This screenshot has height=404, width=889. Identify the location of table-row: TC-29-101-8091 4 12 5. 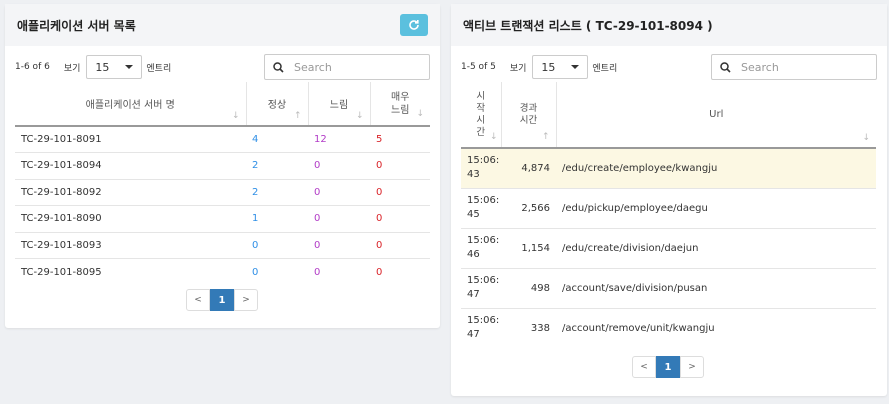
(222, 139).